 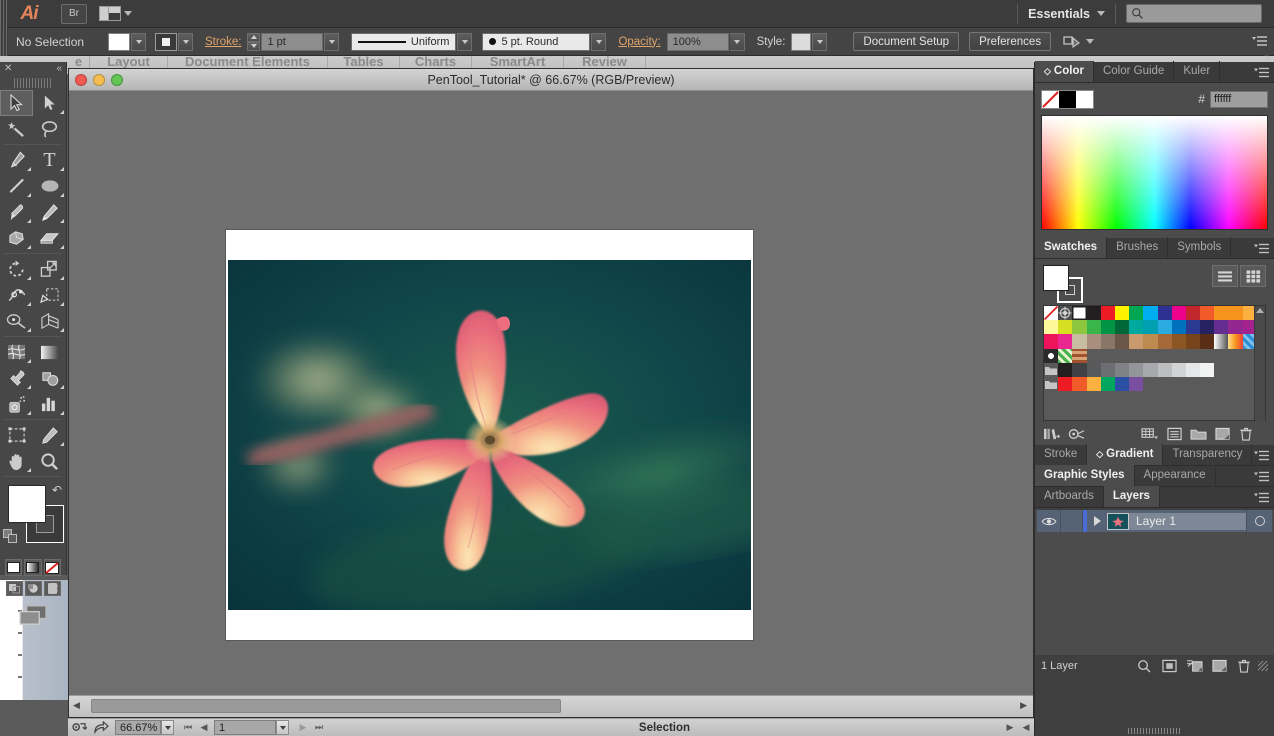 I want to click on tab-color: ◇ Color, so click(x=1064, y=71).